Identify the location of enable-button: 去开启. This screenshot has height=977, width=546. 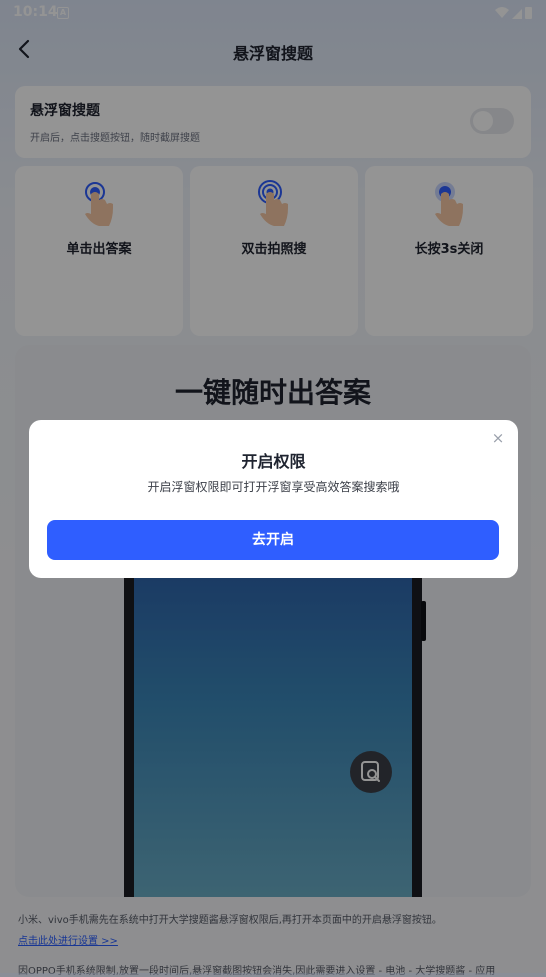
(273, 540).